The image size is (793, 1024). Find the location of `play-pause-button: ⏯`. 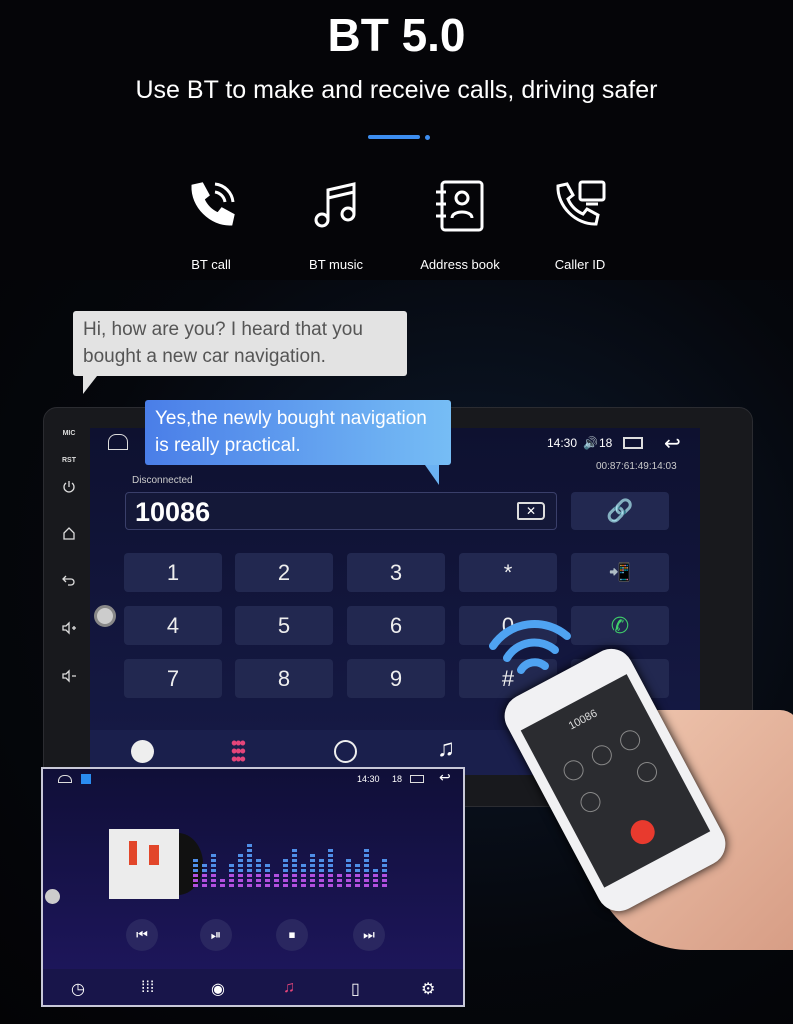

play-pause-button: ⏯ is located at coordinates (216, 935).